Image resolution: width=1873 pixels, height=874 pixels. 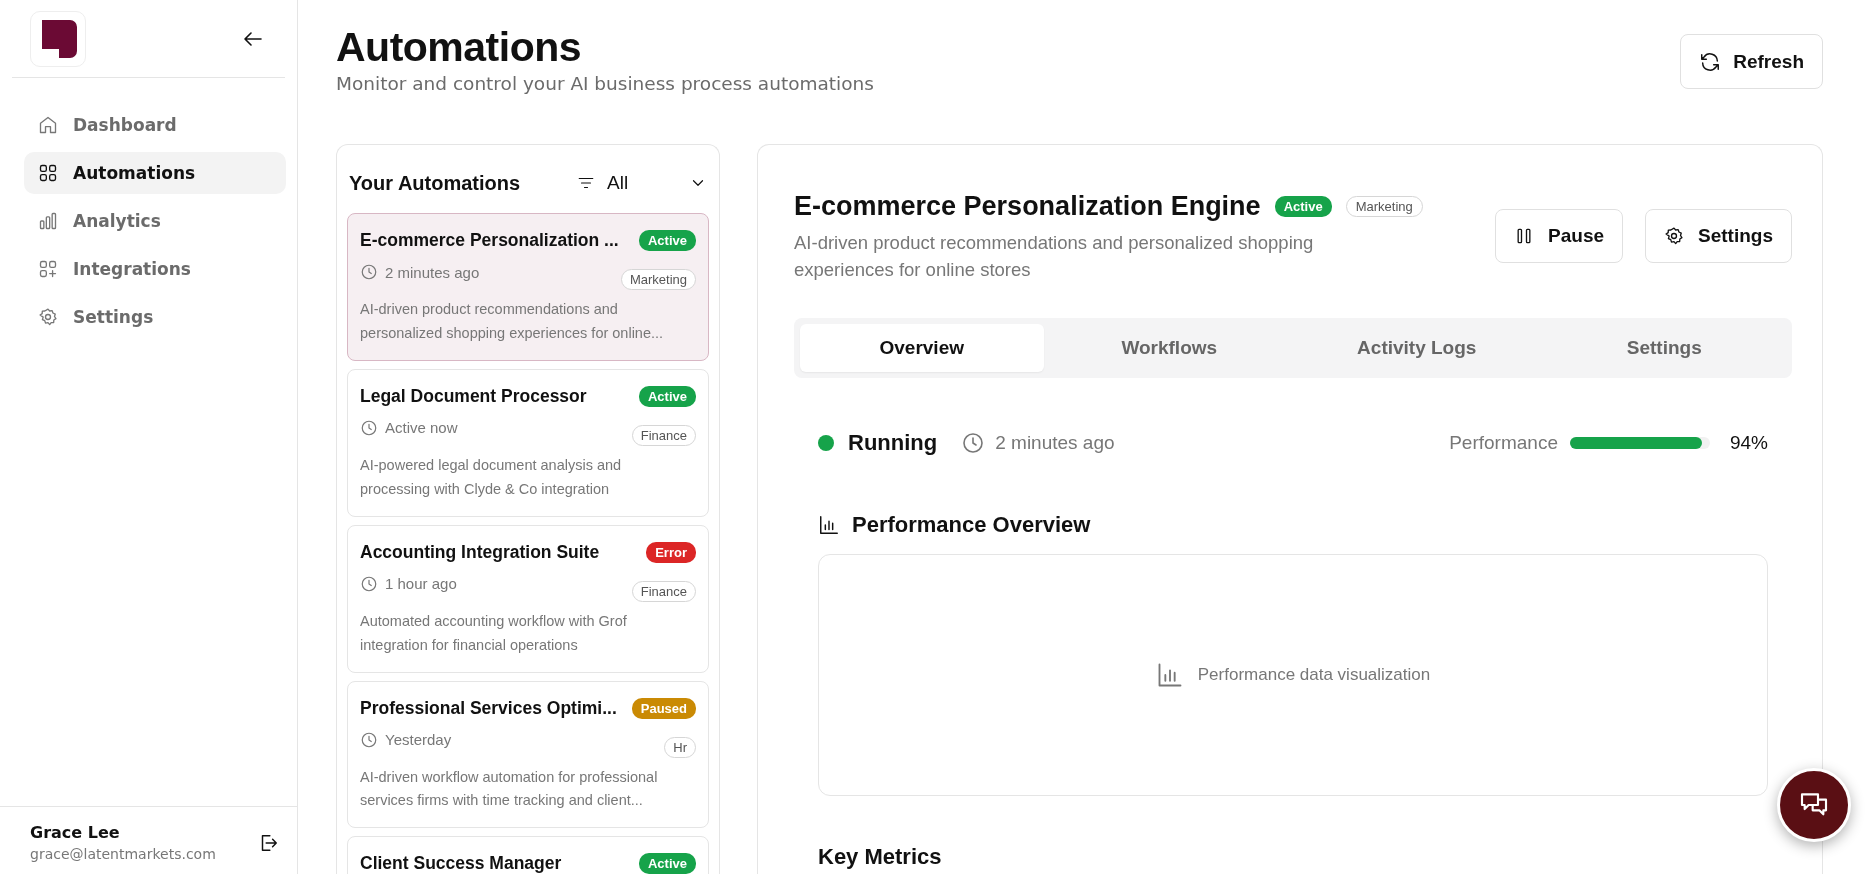 I want to click on category-tag: Marketing, so click(x=658, y=279).